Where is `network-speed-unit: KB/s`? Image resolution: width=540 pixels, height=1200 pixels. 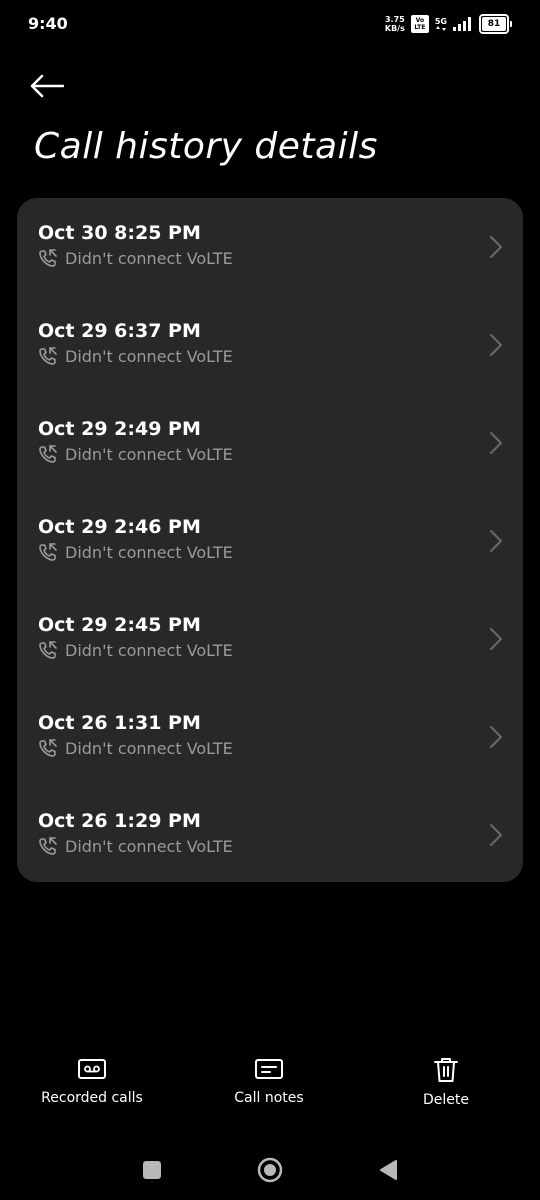
network-speed-unit: KB/s is located at coordinates (394, 28).